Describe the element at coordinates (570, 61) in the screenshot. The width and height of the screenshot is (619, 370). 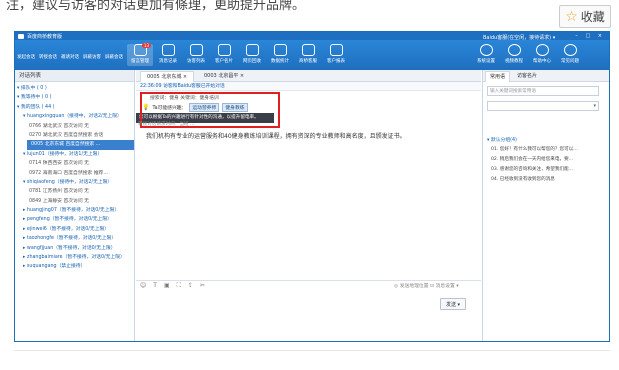
I see `toolbar-label: 常见问题` at that location.